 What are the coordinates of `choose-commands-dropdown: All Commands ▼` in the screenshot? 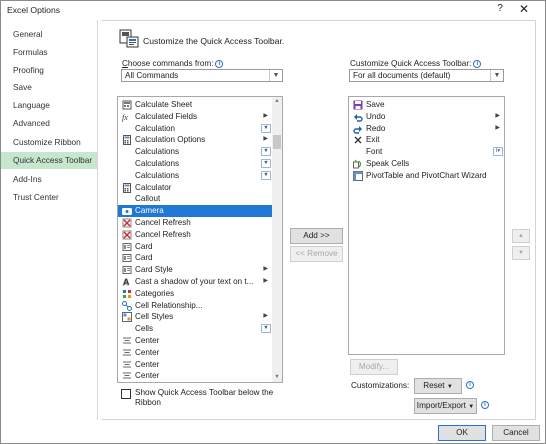 It's located at (202, 75).